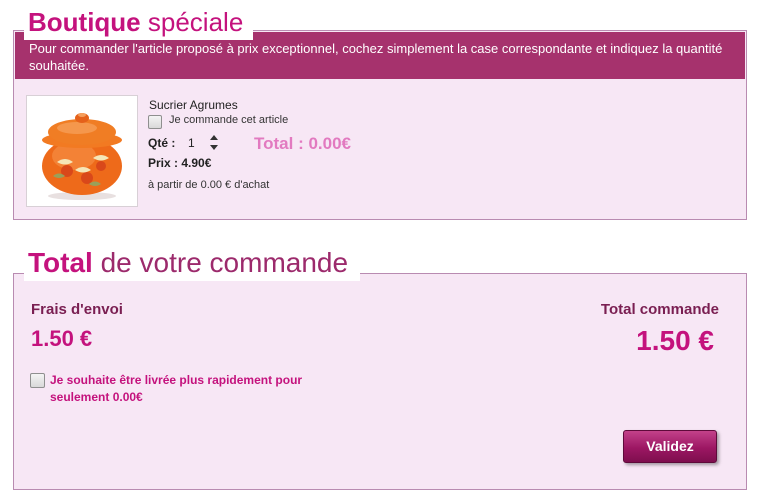  I want to click on order-total-title: Total de votre commande, so click(192, 263).